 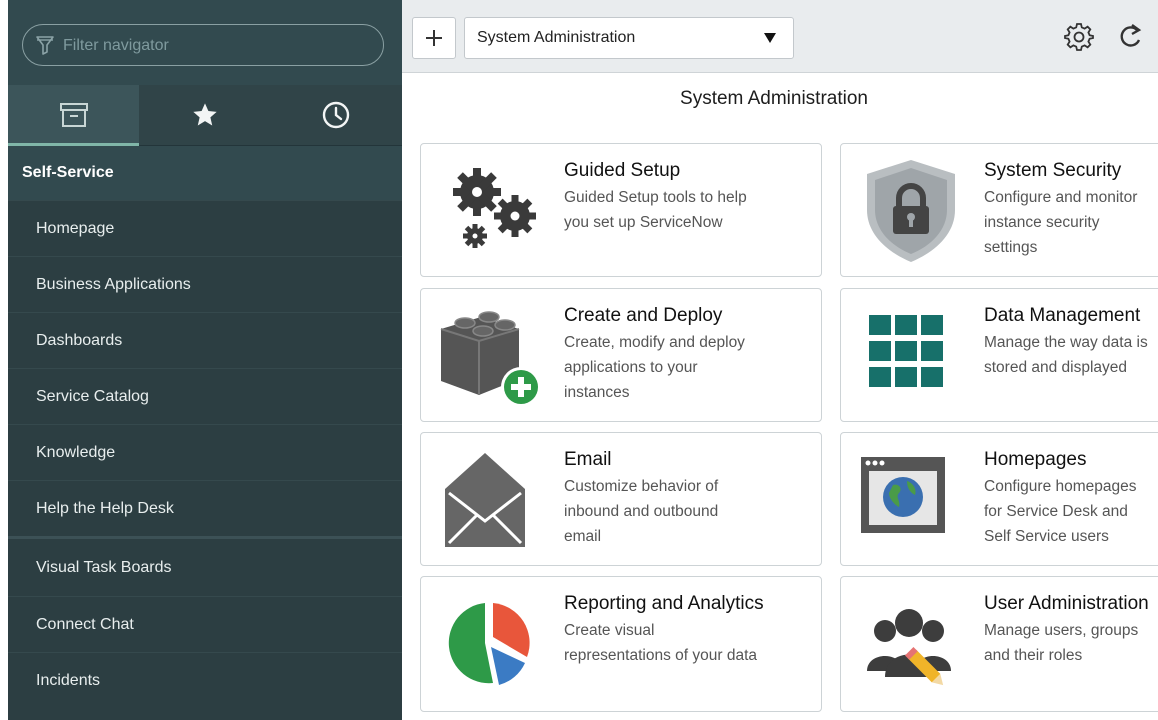 I want to click on nav-item-service-catalog: Service Catalog, so click(x=205, y=396).